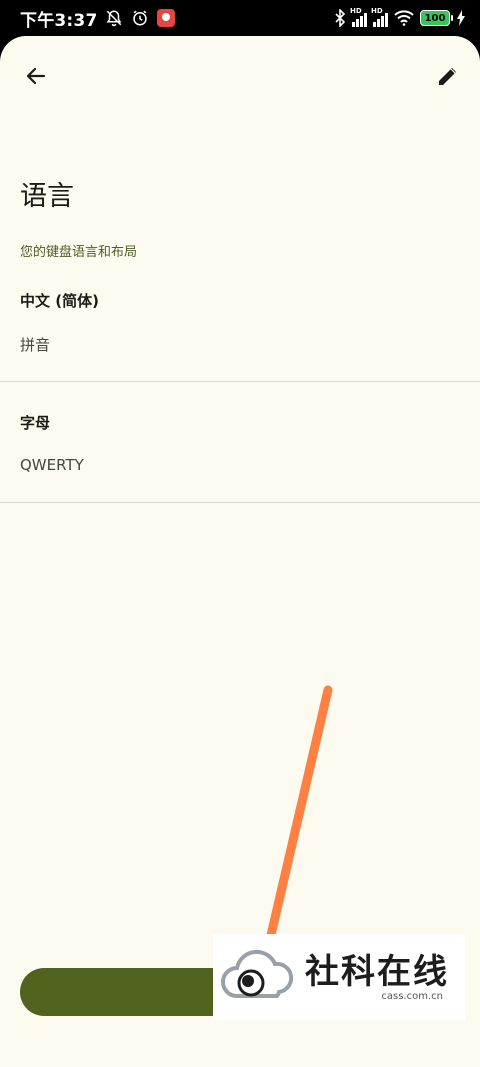 The image size is (480, 1067). What do you see at coordinates (52, 465) in the screenshot?
I see `language-layout: QWERTY` at bounding box center [52, 465].